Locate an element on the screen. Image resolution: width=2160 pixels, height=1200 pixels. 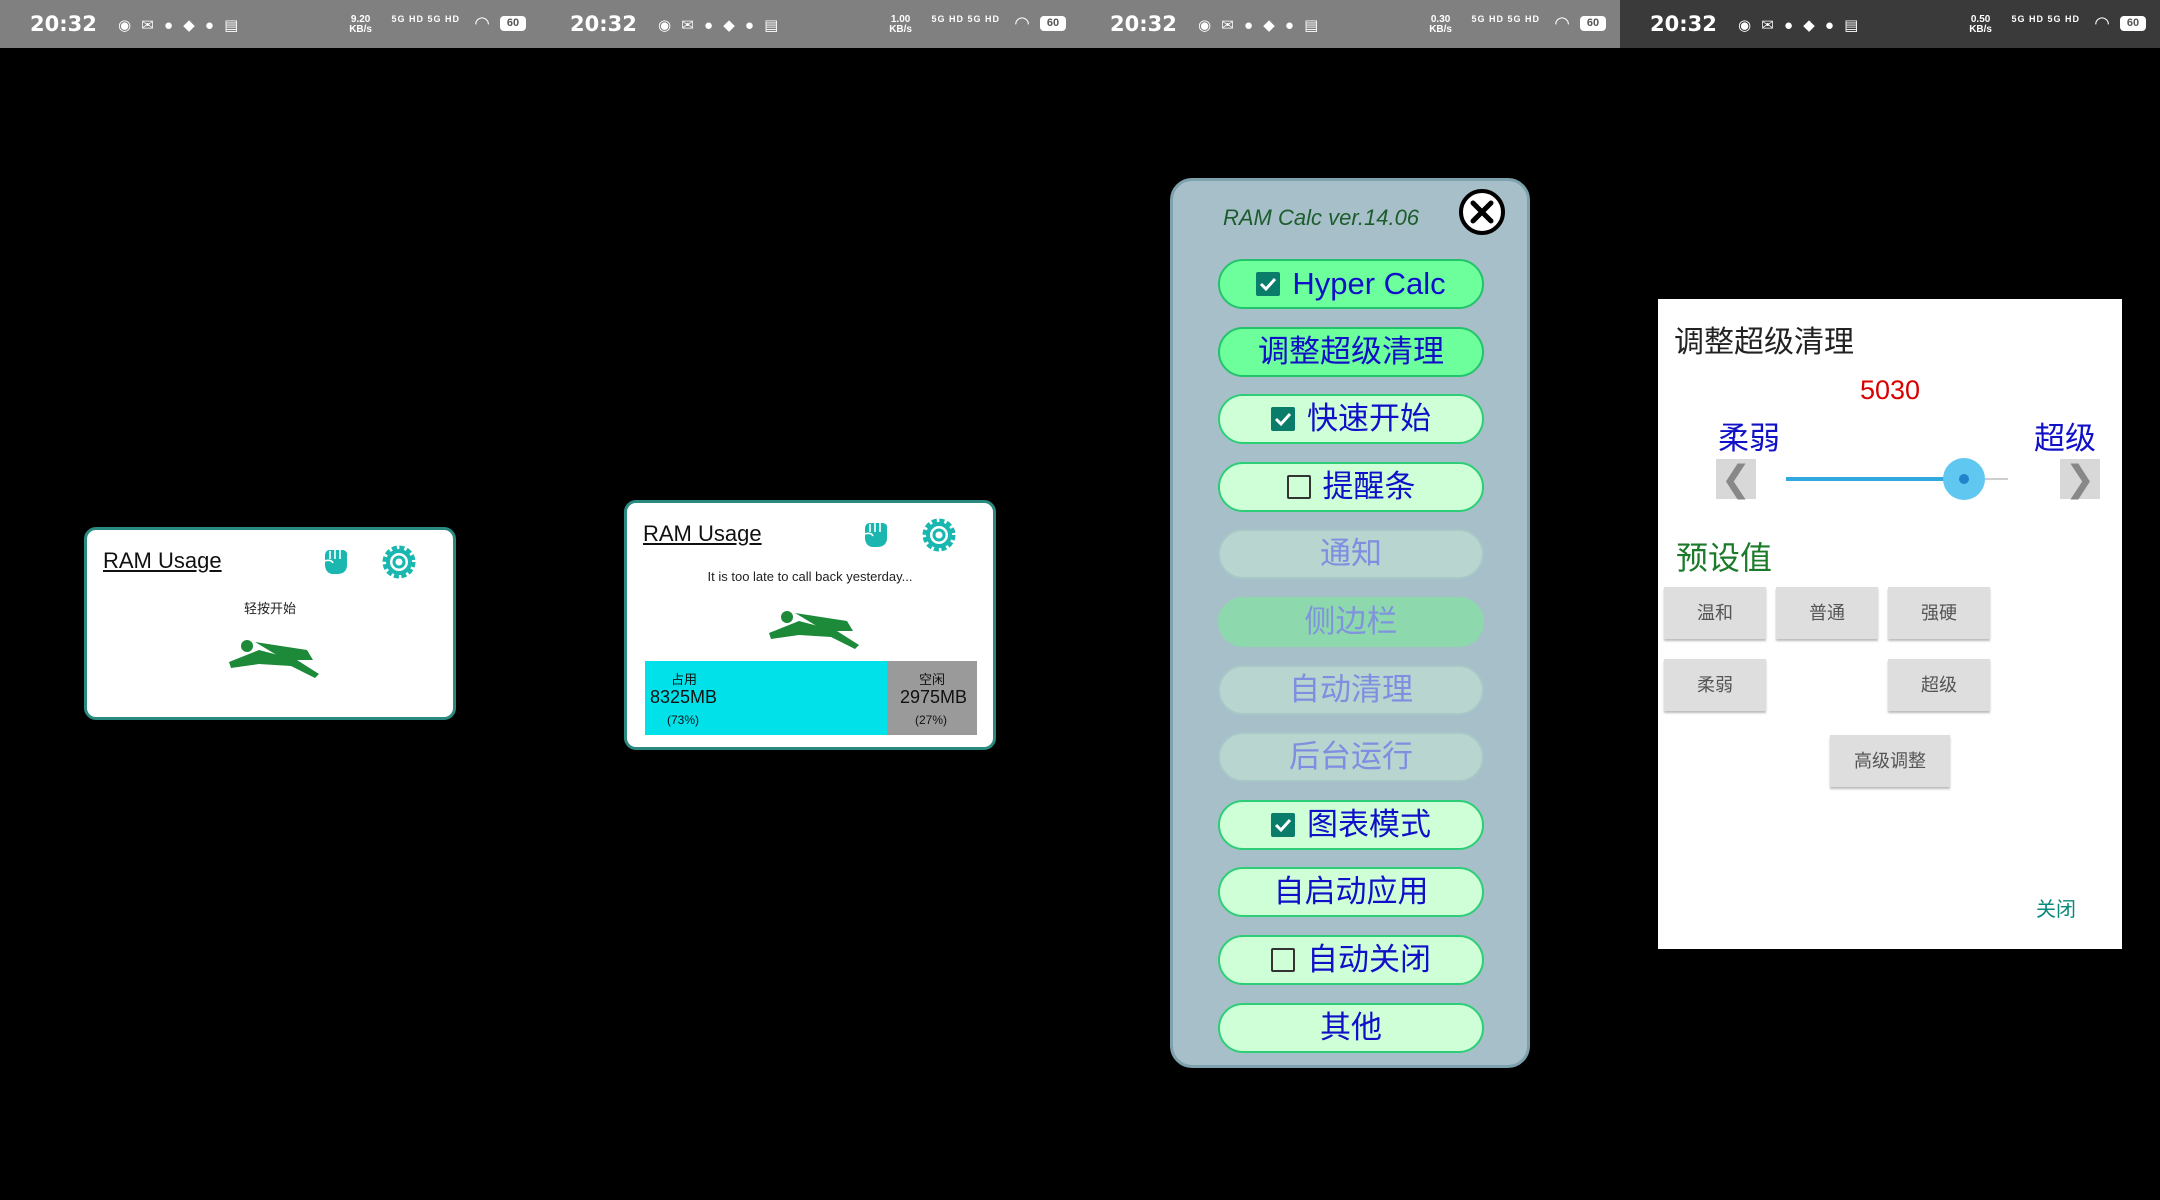
menu-item: 调整超级清理 is located at coordinates (1351, 352).